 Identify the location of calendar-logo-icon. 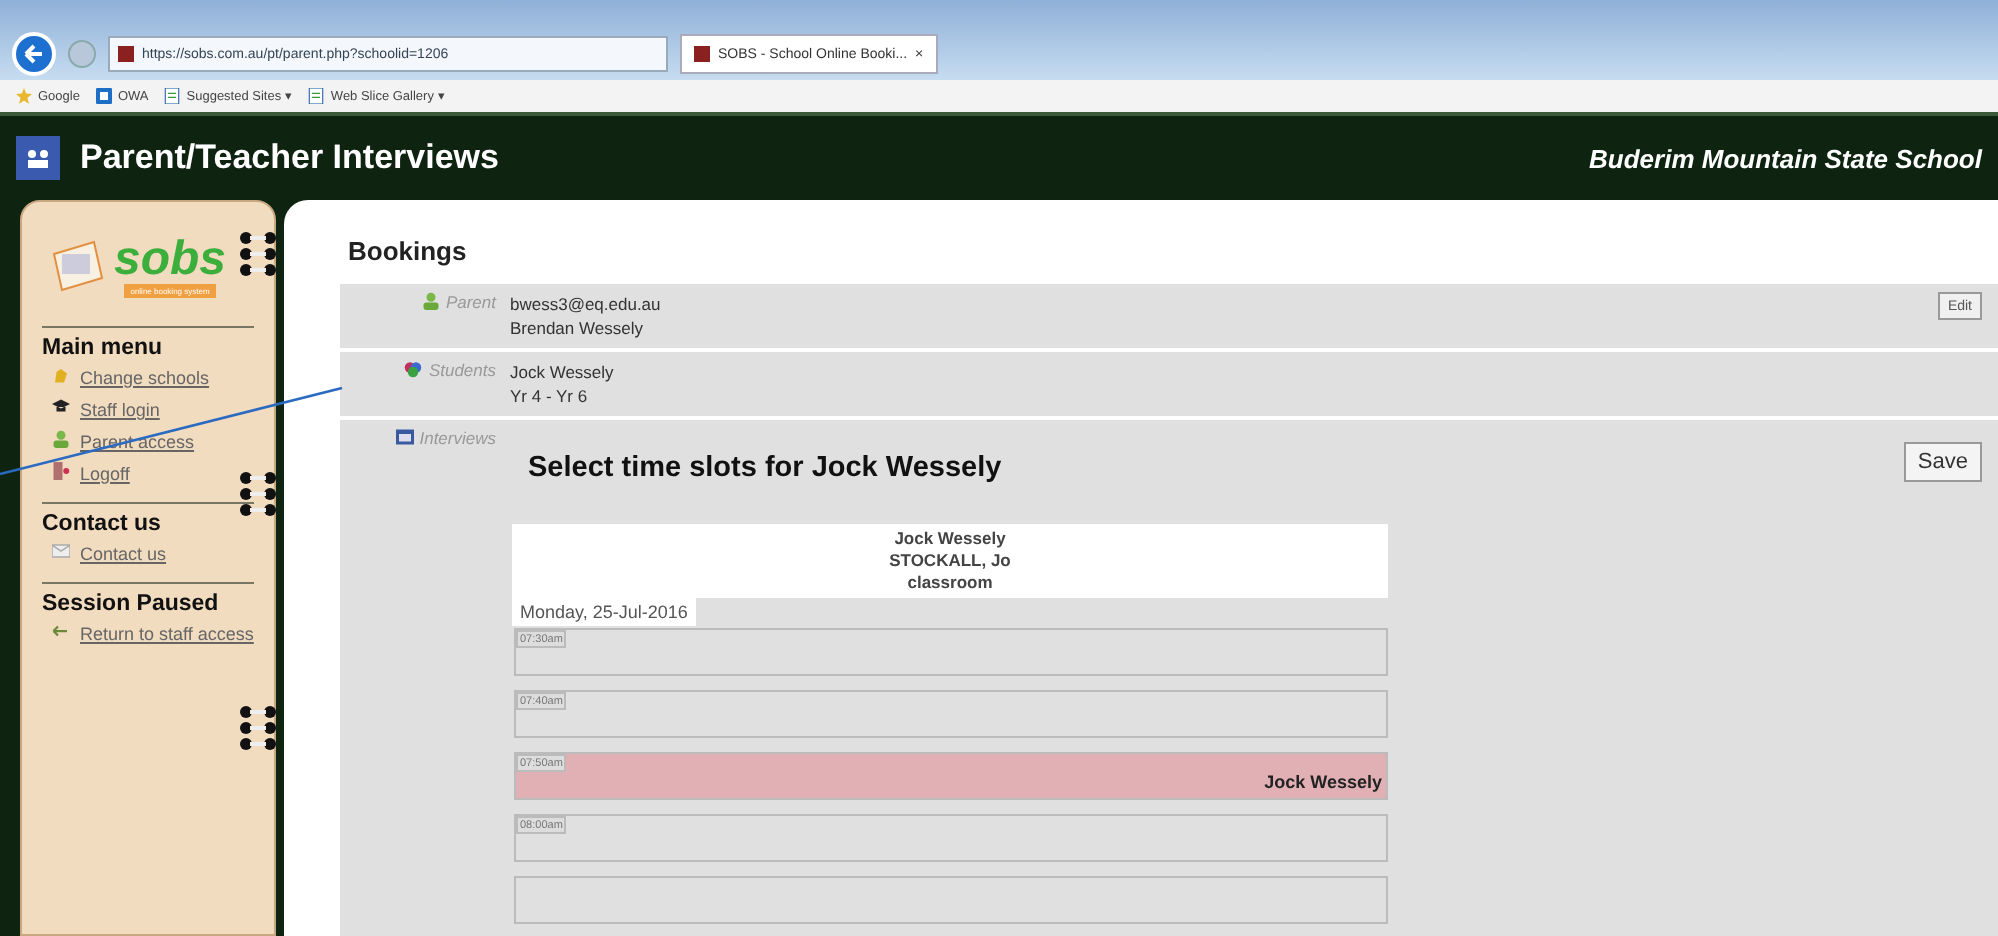
(78, 266).